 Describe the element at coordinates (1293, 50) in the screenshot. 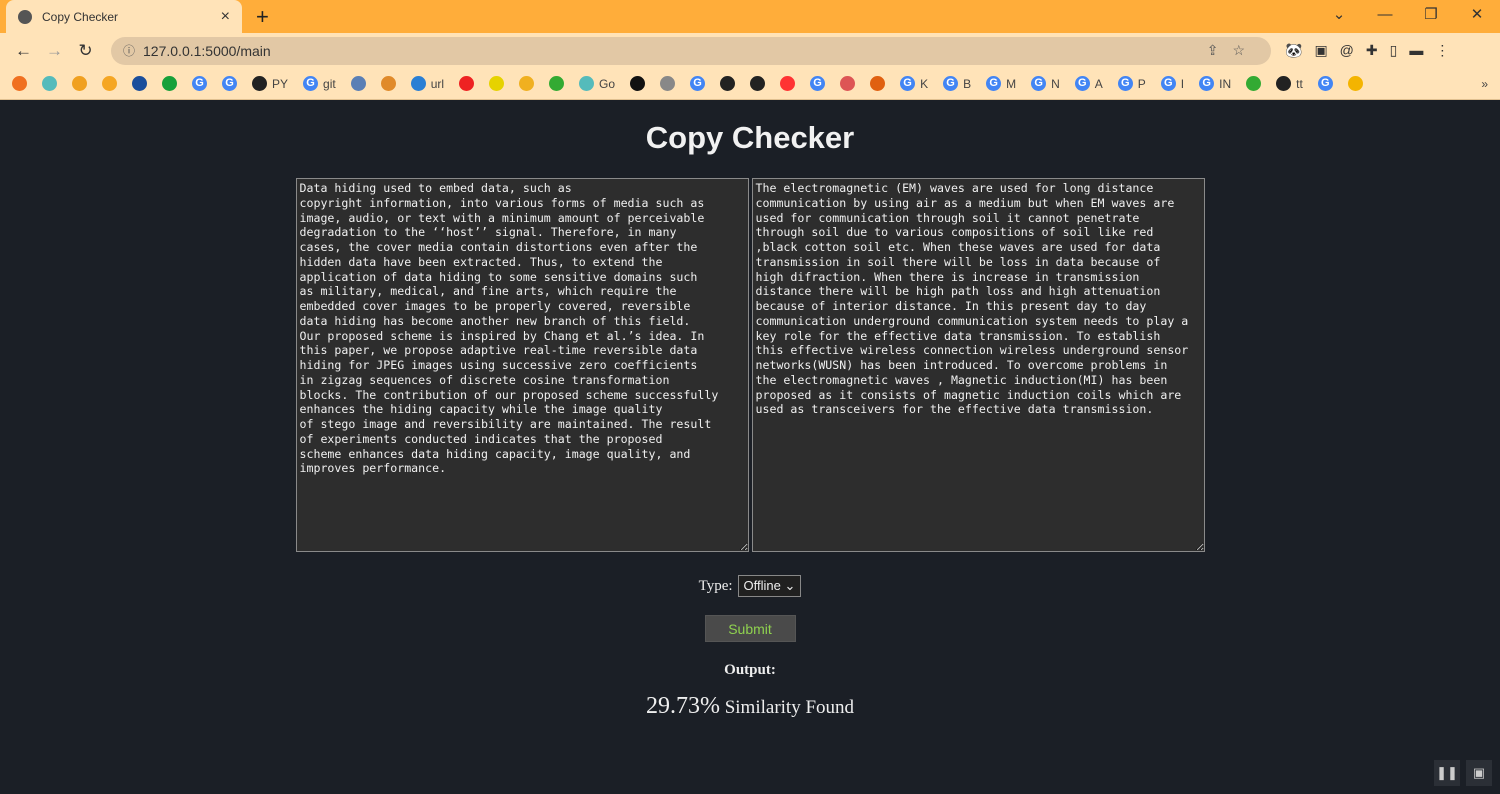

I see `panda-extension-icon: 🐼` at that location.